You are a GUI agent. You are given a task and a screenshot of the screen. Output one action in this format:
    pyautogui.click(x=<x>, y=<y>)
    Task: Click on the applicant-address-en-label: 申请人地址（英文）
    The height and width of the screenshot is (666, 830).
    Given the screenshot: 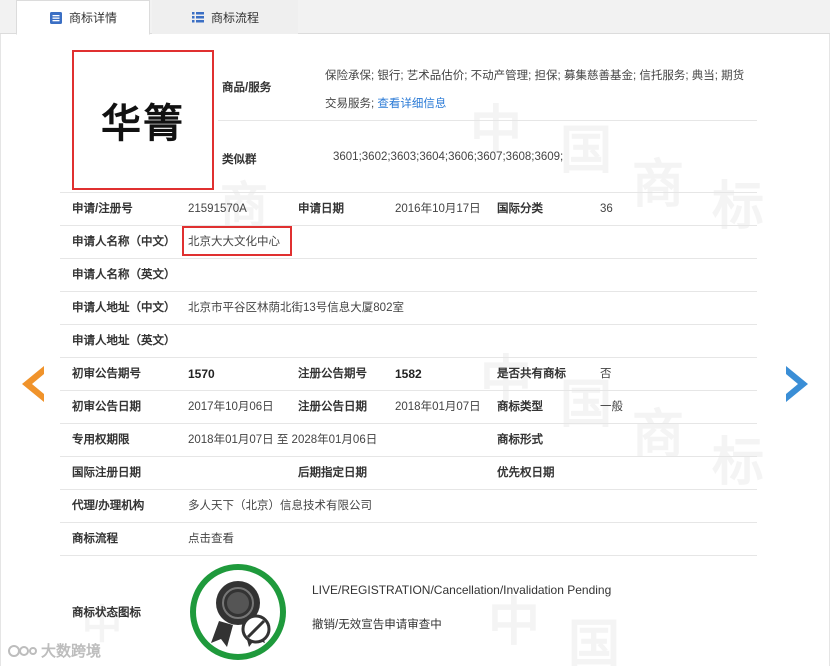 What is the action you would take?
    pyautogui.click(x=124, y=341)
    